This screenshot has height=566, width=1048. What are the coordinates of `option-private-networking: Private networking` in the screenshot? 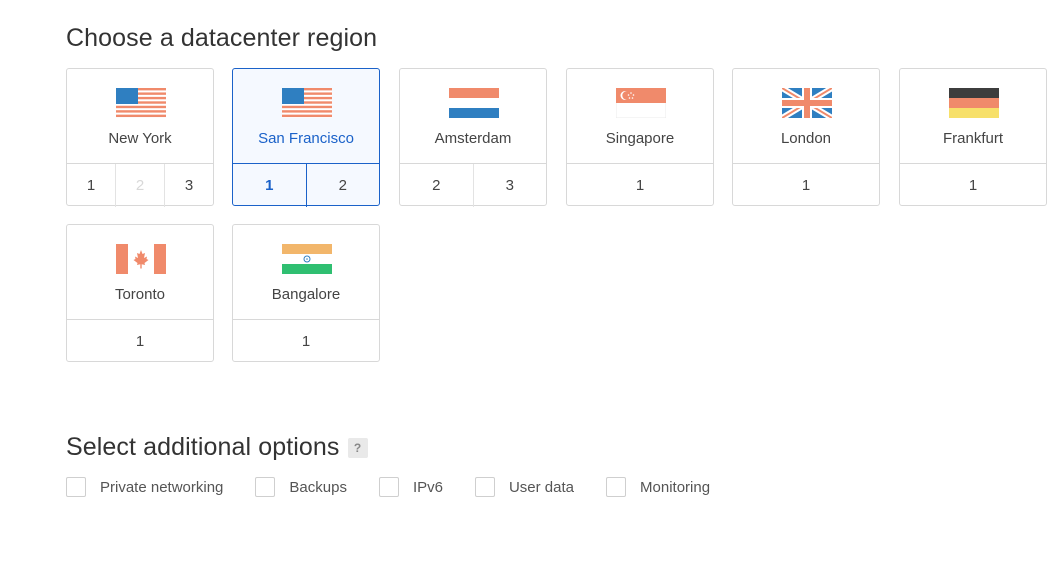 It's located at (144, 487).